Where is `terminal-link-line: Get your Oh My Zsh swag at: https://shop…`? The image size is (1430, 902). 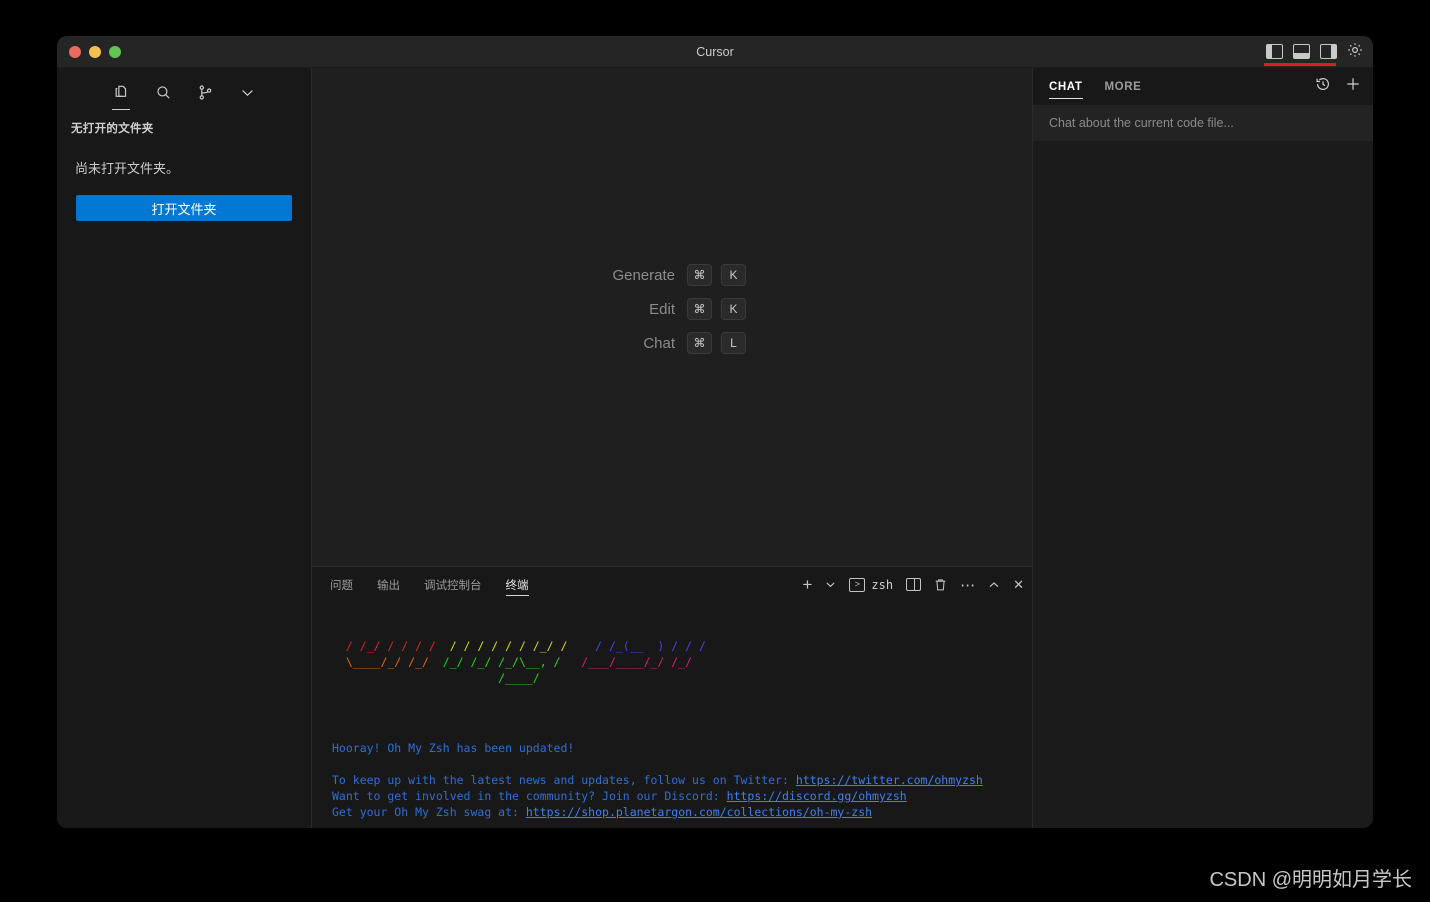 terminal-link-line: Get your Oh My Zsh swag at: https://shop… is located at coordinates (675, 812).